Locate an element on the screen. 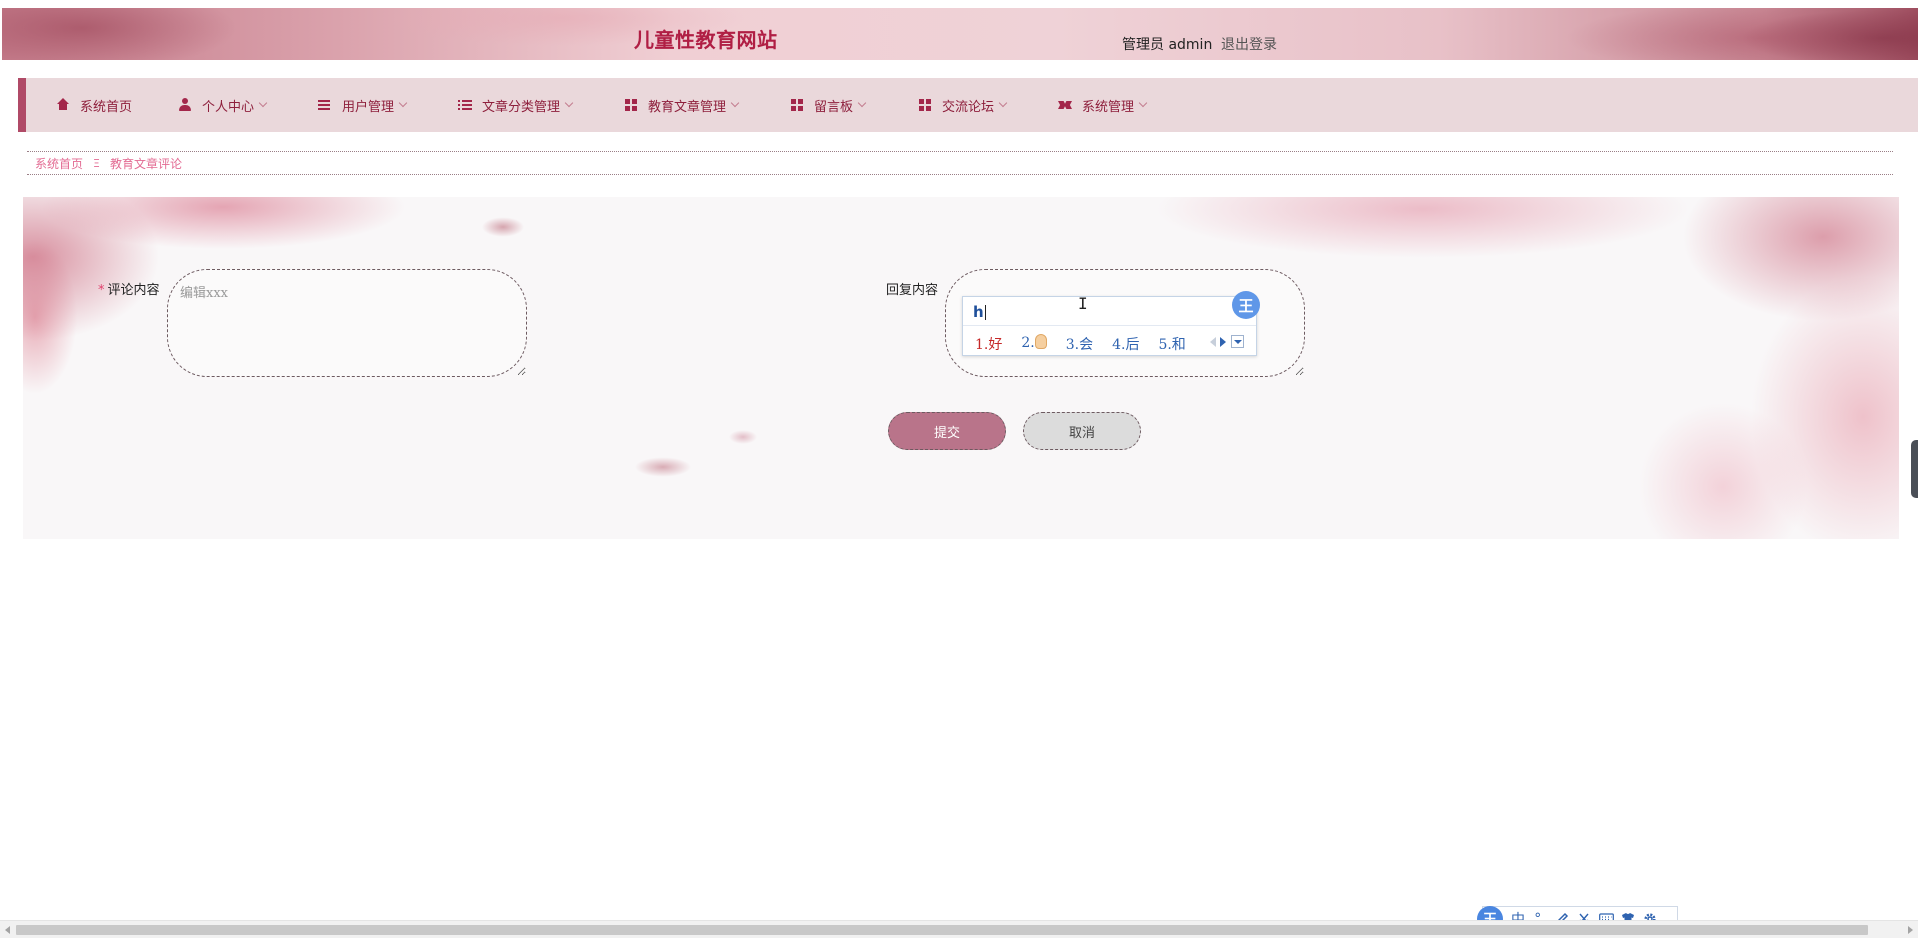 The width and height of the screenshot is (1918, 938). ime-candidates: 1.好 2. 3.会 4.后 5.和 is located at coordinates (1090, 344).